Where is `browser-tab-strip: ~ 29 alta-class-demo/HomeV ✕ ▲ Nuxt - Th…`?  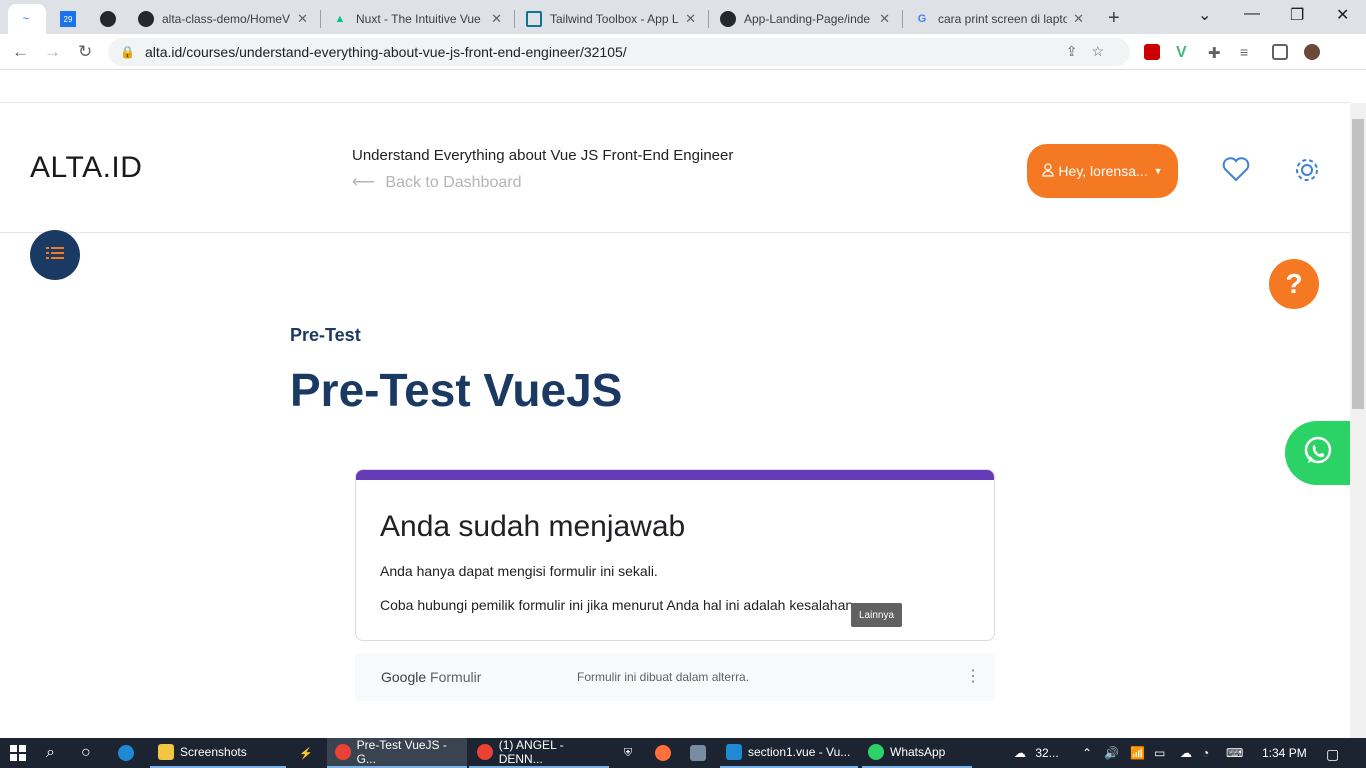
browser-tab-strip: ~ 29 alta-class-demo/HomeV ✕ ▲ Nuxt - Th… is located at coordinates (683, 17).